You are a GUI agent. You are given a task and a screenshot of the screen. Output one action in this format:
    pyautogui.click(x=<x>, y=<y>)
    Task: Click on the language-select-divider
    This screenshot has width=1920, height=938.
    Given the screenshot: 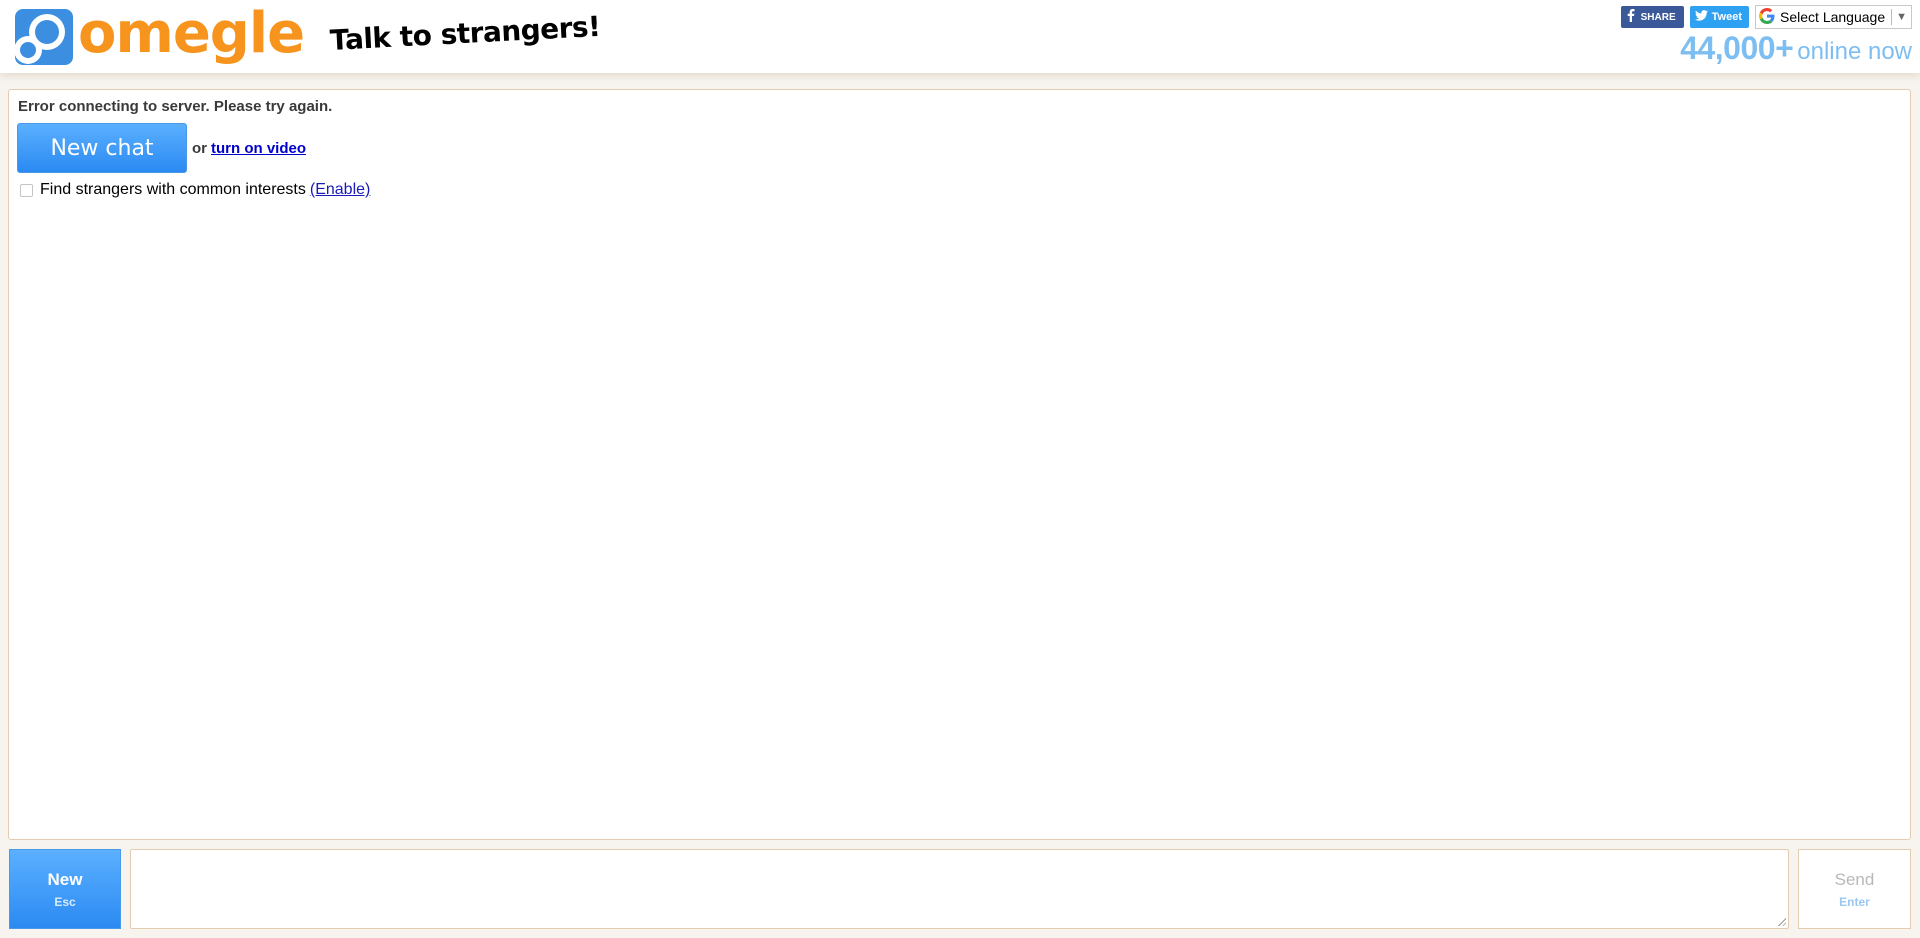 What is the action you would take?
    pyautogui.click(x=1892, y=17)
    